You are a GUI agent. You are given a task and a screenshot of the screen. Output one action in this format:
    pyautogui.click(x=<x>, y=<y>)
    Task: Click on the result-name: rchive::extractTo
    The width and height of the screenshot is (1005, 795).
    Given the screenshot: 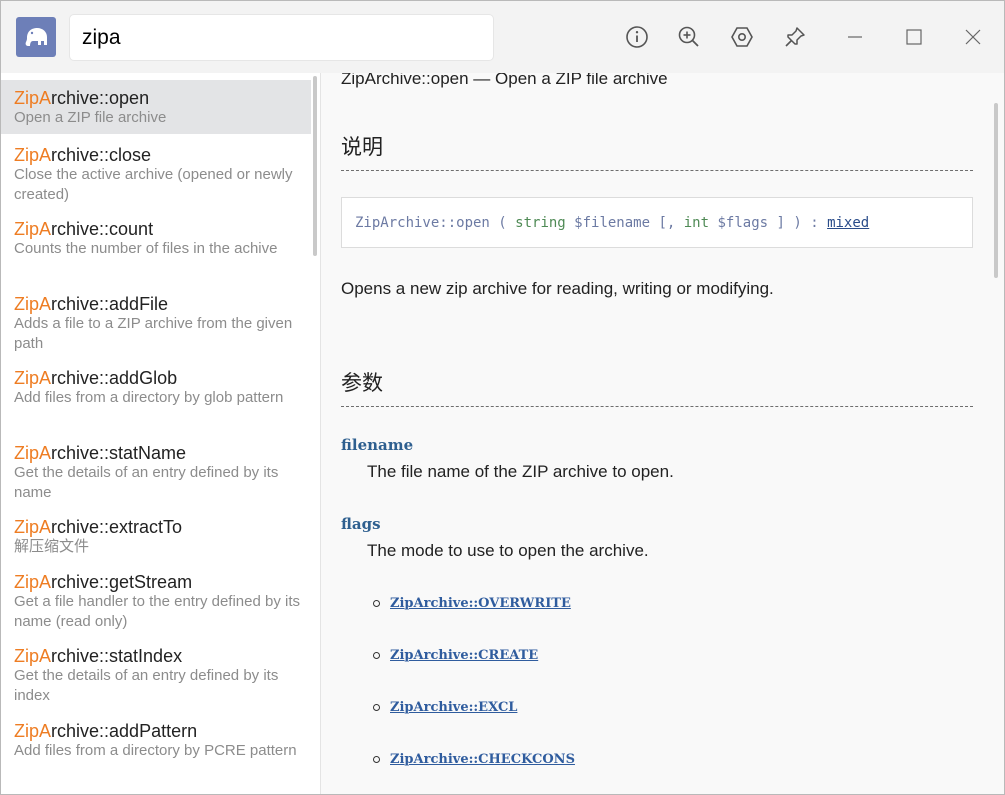 What is the action you would take?
    pyautogui.click(x=117, y=527)
    